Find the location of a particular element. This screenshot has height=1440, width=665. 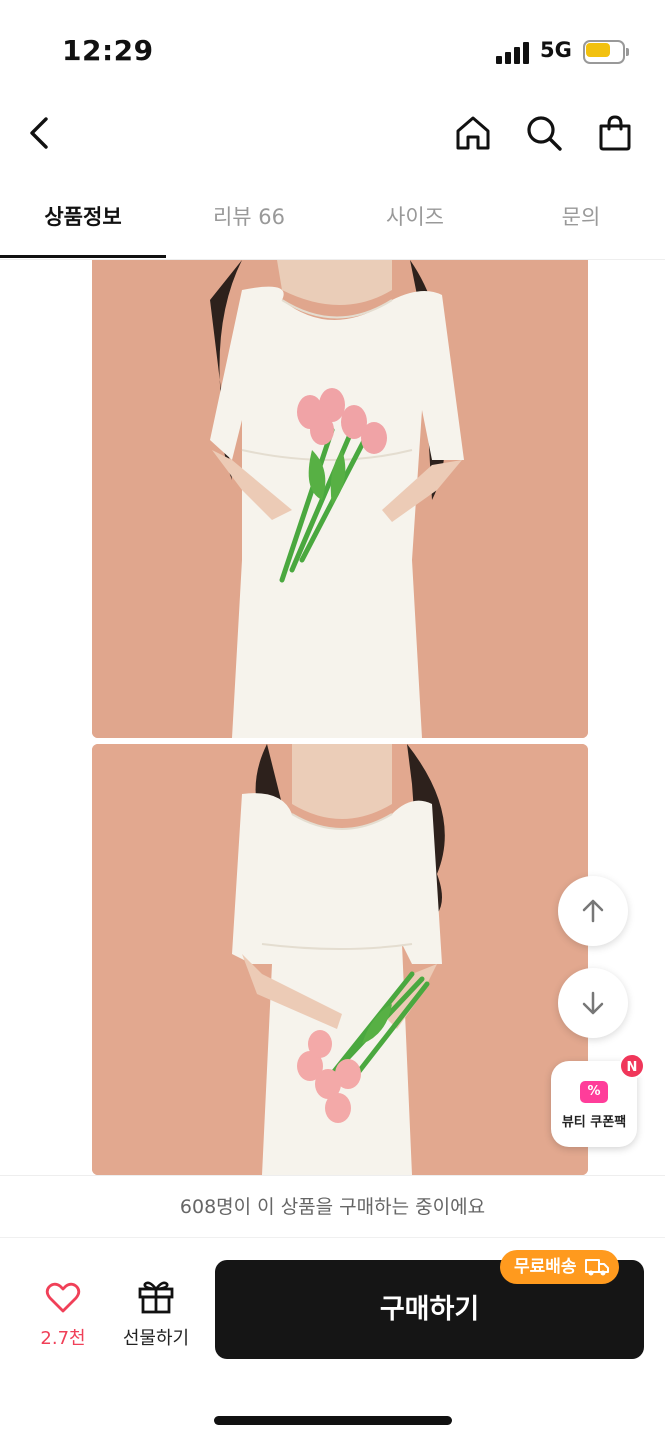

new-badge: N is located at coordinates (632, 1066).